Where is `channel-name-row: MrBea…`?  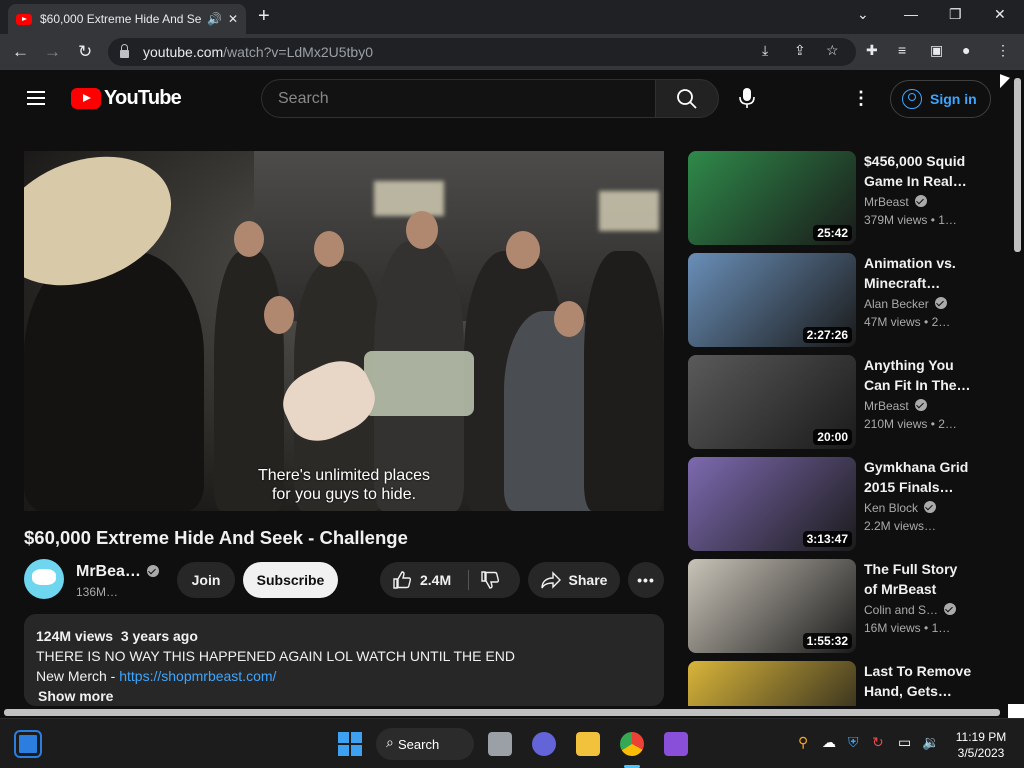 channel-name-row: MrBea… is located at coordinates (117, 572).